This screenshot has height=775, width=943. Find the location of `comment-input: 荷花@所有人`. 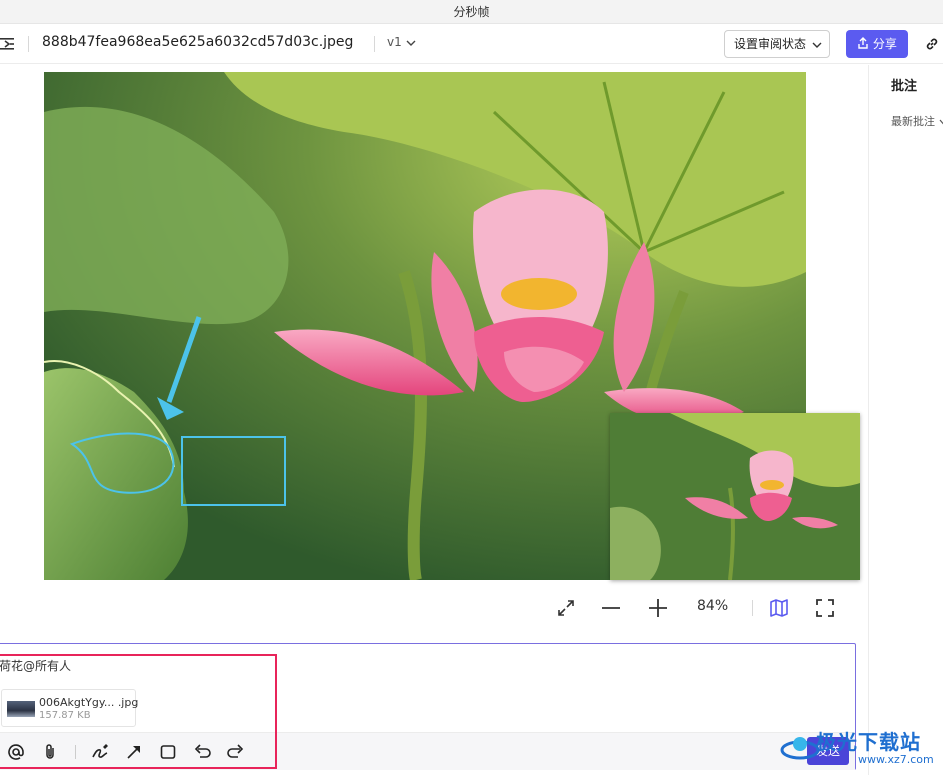

comment-input: 荷花@所有人 is located at coordinates (35, 665).